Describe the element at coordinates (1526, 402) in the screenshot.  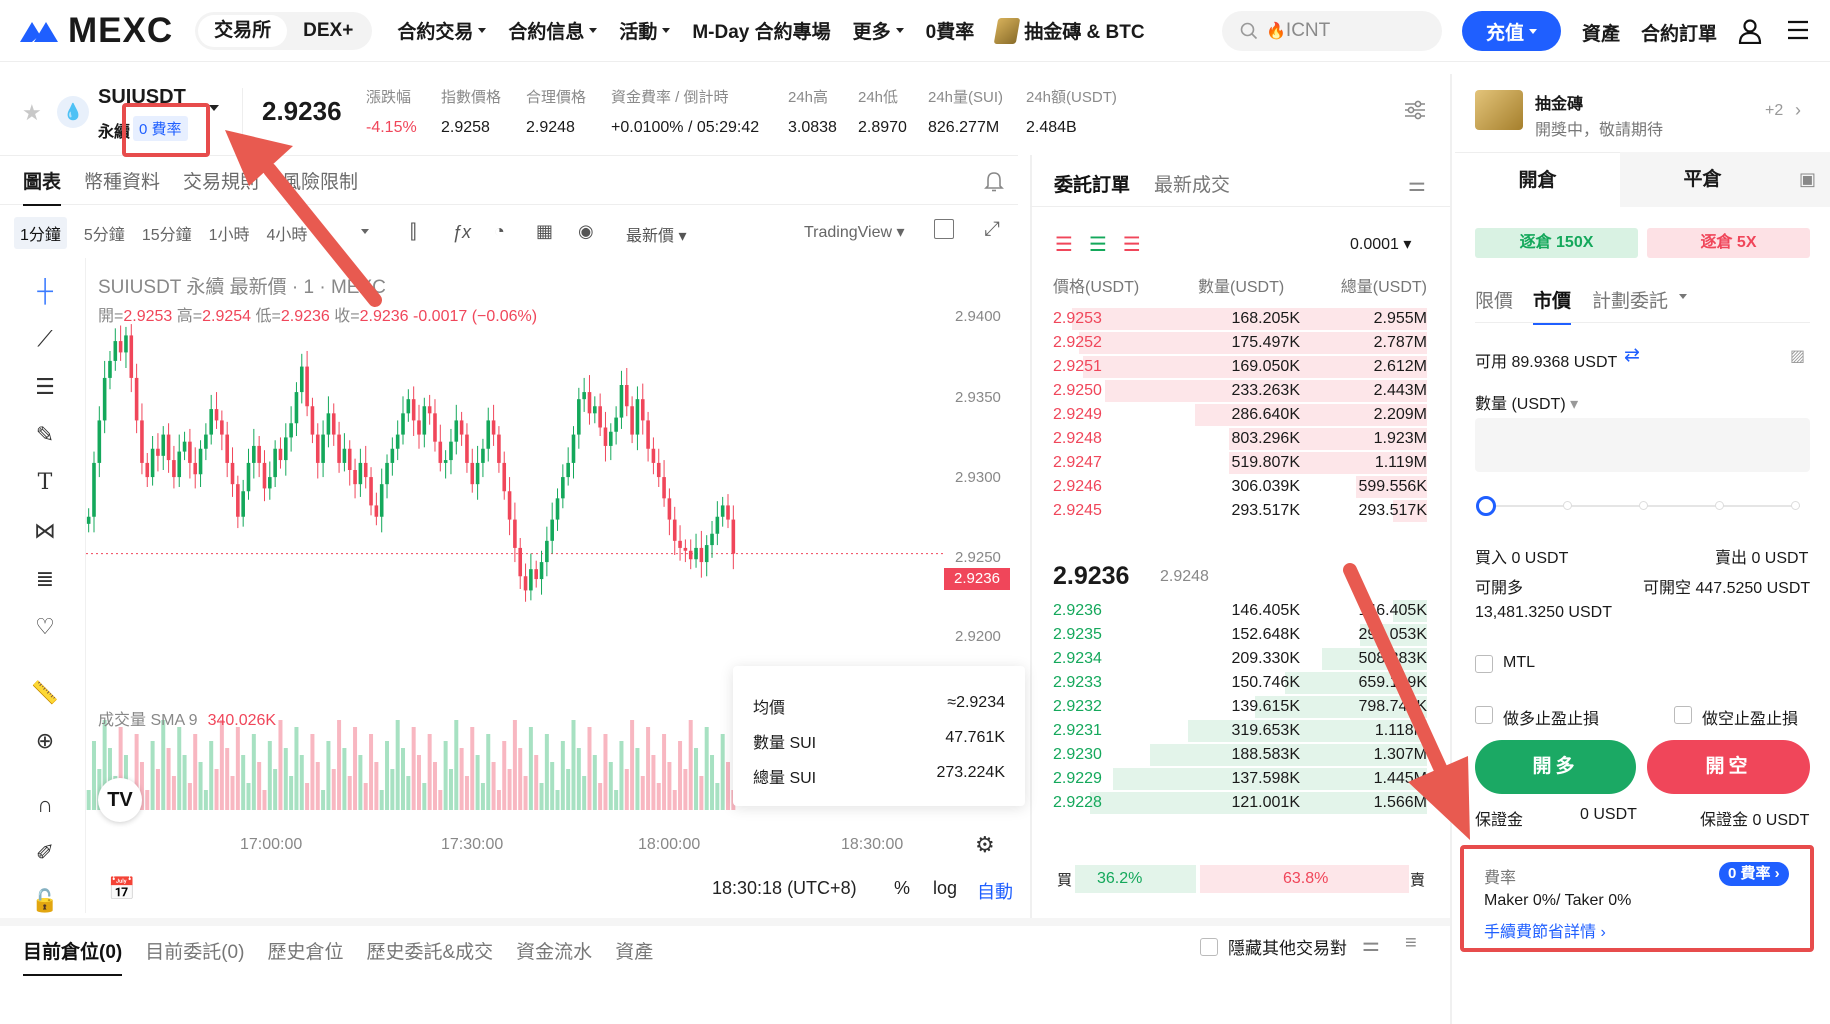
I see `quantity-label: 數量 (USDT) ▾` at that location.